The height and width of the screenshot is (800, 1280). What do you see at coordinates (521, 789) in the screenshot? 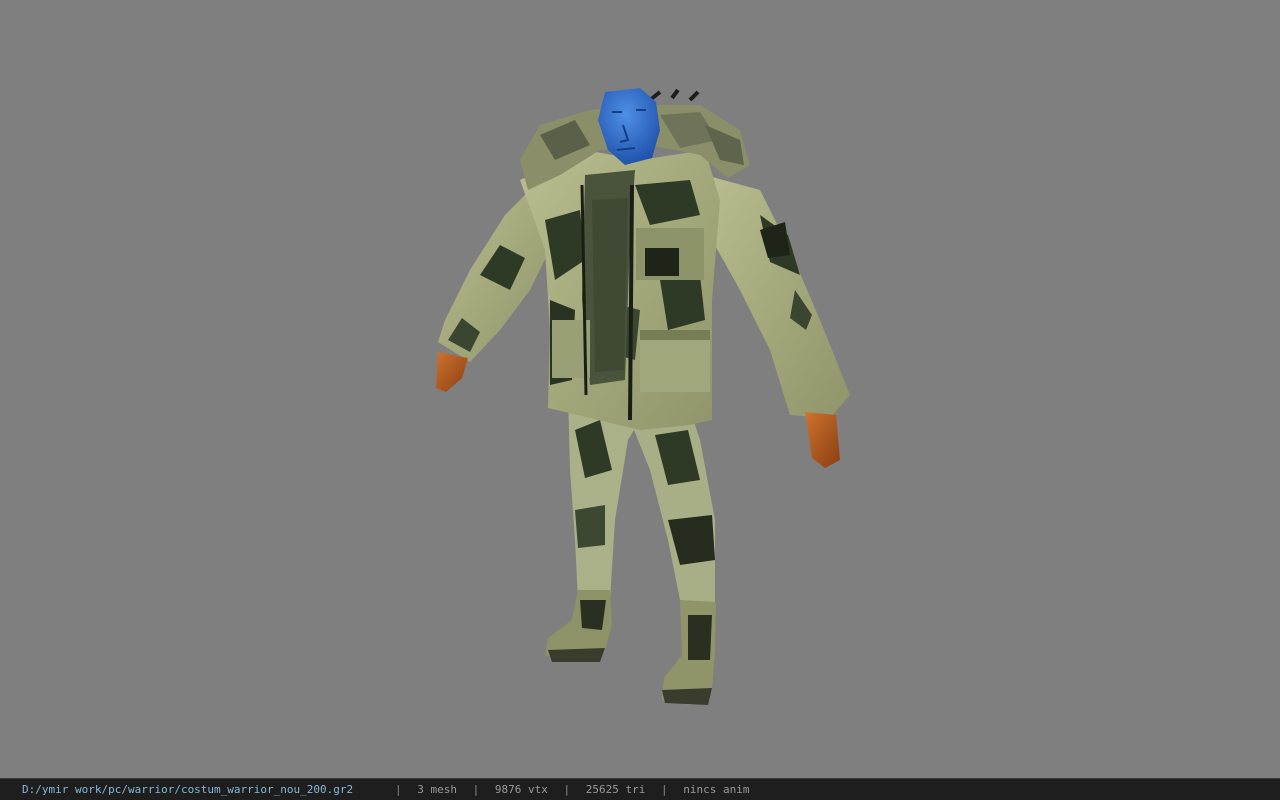
I see `vertex-count-label: 9876 vtx` at bounding box center [521, 789].